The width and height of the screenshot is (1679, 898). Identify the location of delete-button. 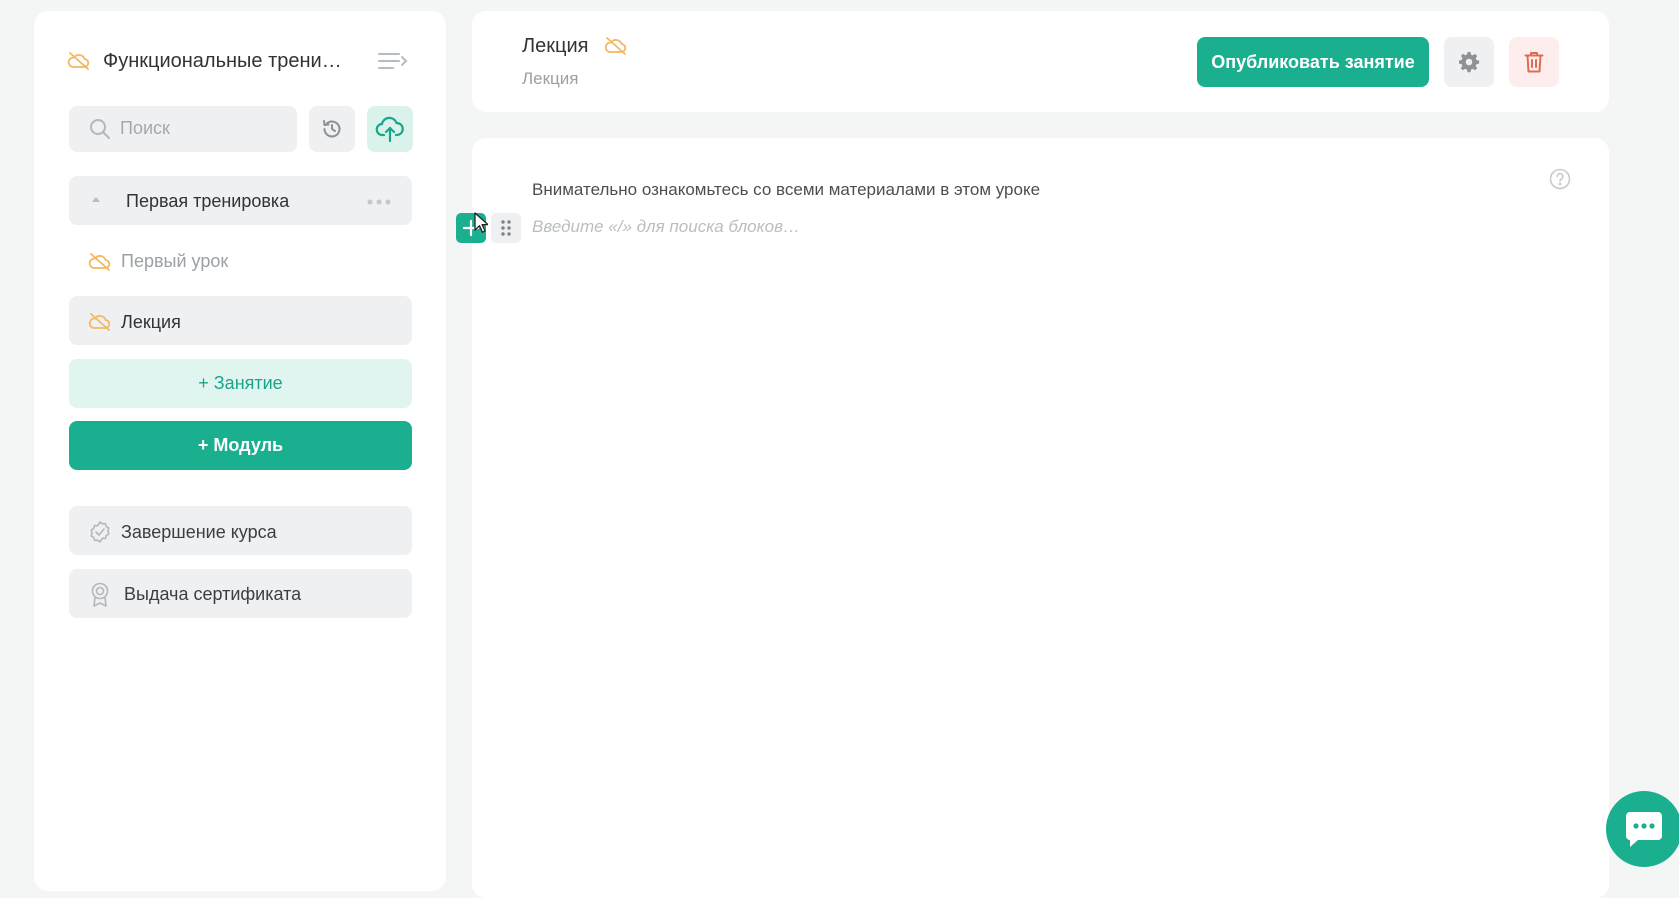
(1534, 62).